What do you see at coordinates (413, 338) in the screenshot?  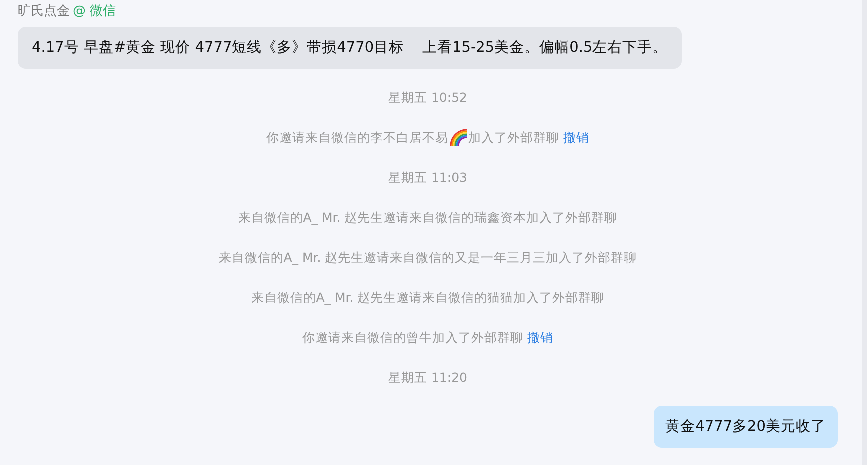 I see `system-notice: 你邀请来自微信的曾牛加入了外部群聊` at bounding box center [413, 338].